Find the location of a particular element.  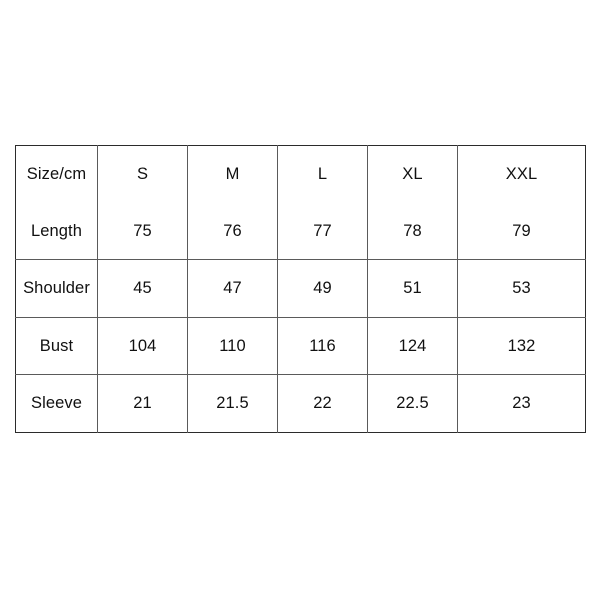

table-row: Length 75 76 77 78 79 is located at coordinates (300, 231).